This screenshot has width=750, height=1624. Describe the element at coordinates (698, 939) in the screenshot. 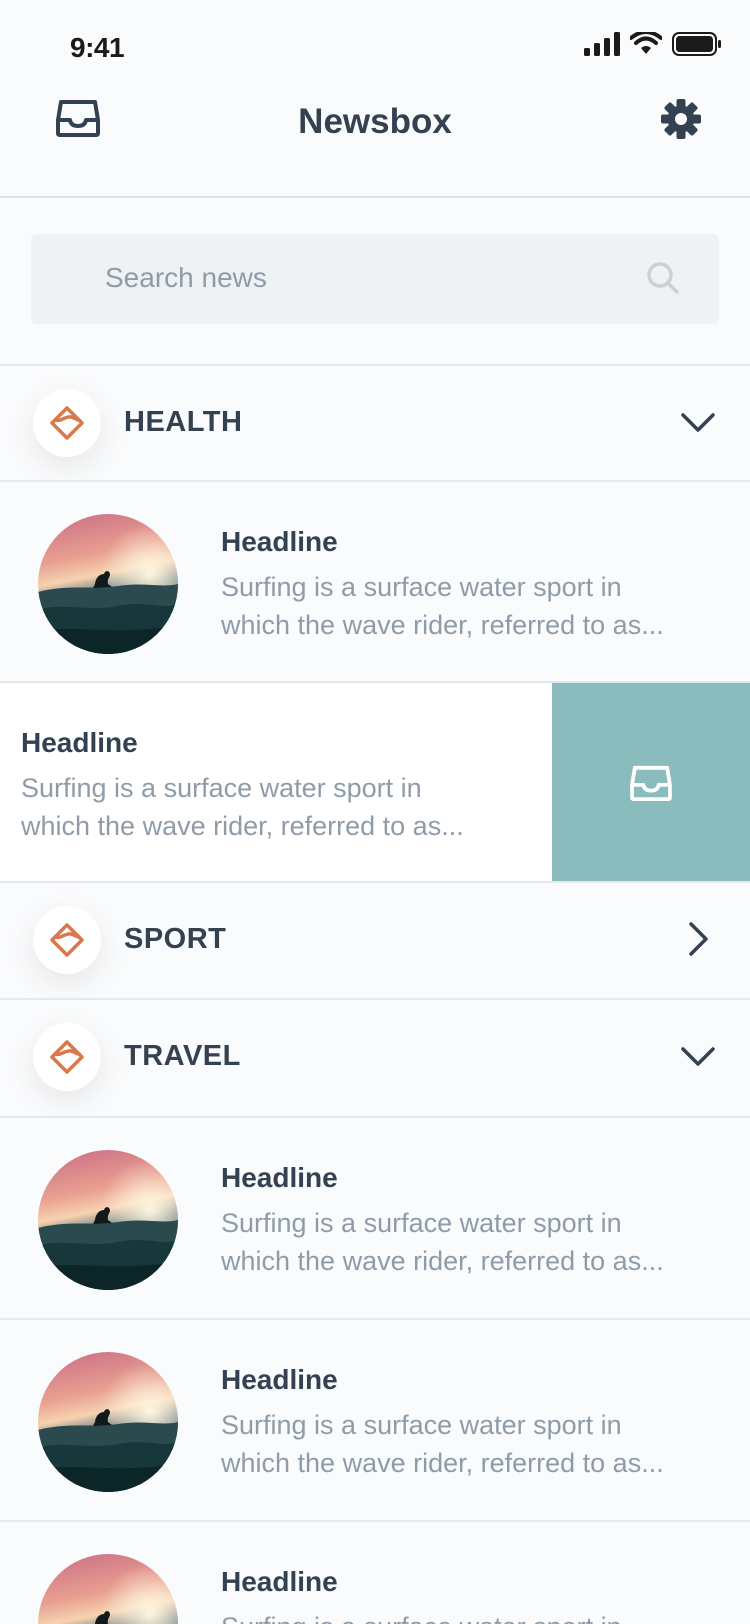

I see `chevron-right-icon` at that location.